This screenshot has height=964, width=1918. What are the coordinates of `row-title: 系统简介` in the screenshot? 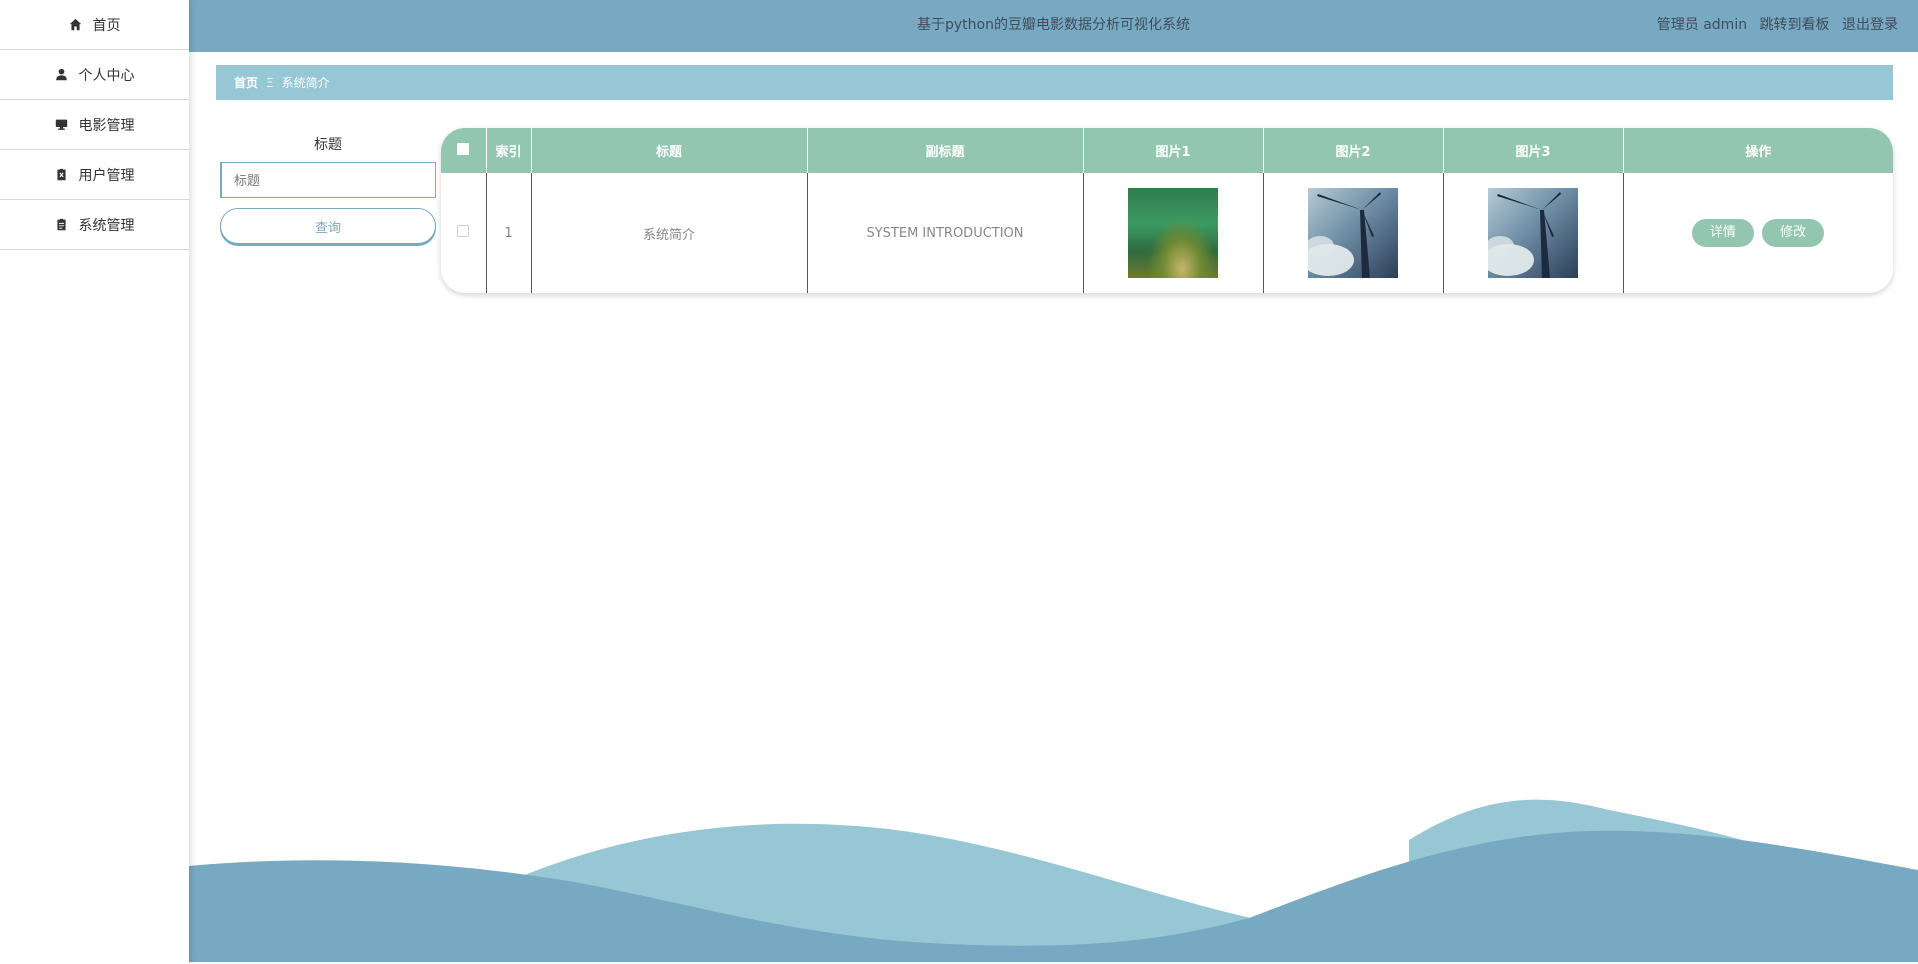 It's located at (669, 233).